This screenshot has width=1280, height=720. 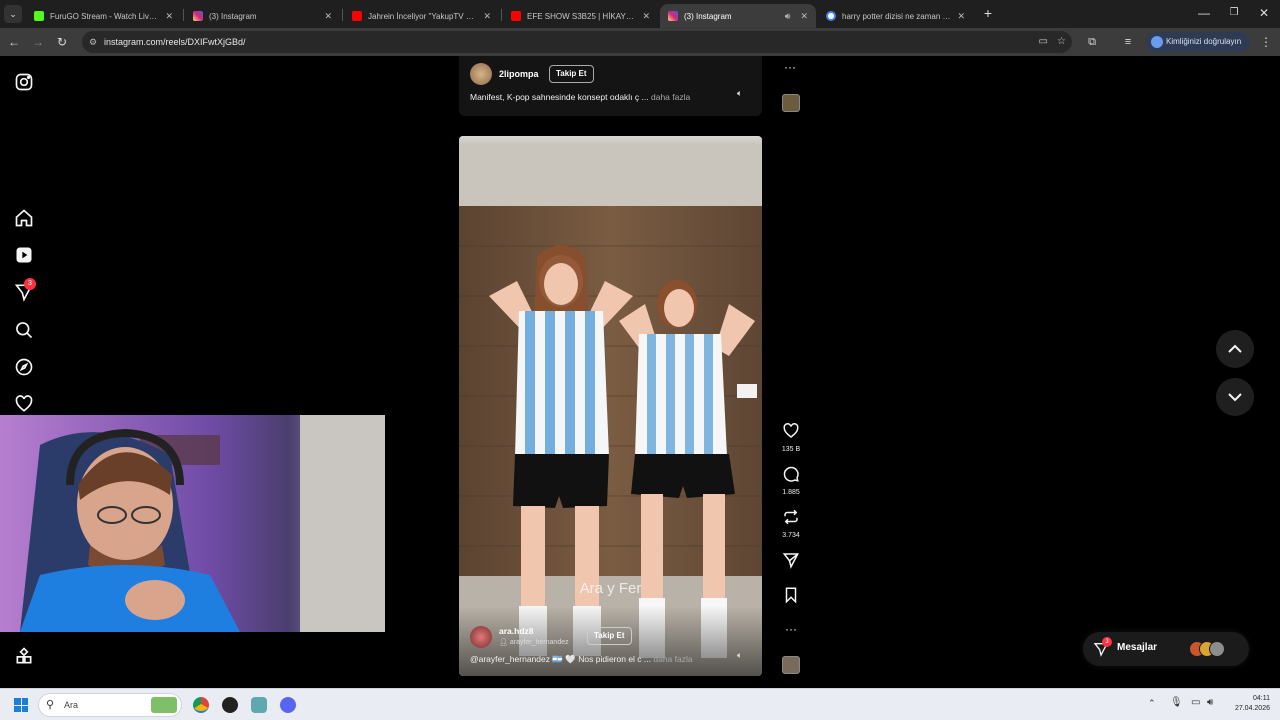 I want to click on like-action: 135 B, so click(x=791, y=437).